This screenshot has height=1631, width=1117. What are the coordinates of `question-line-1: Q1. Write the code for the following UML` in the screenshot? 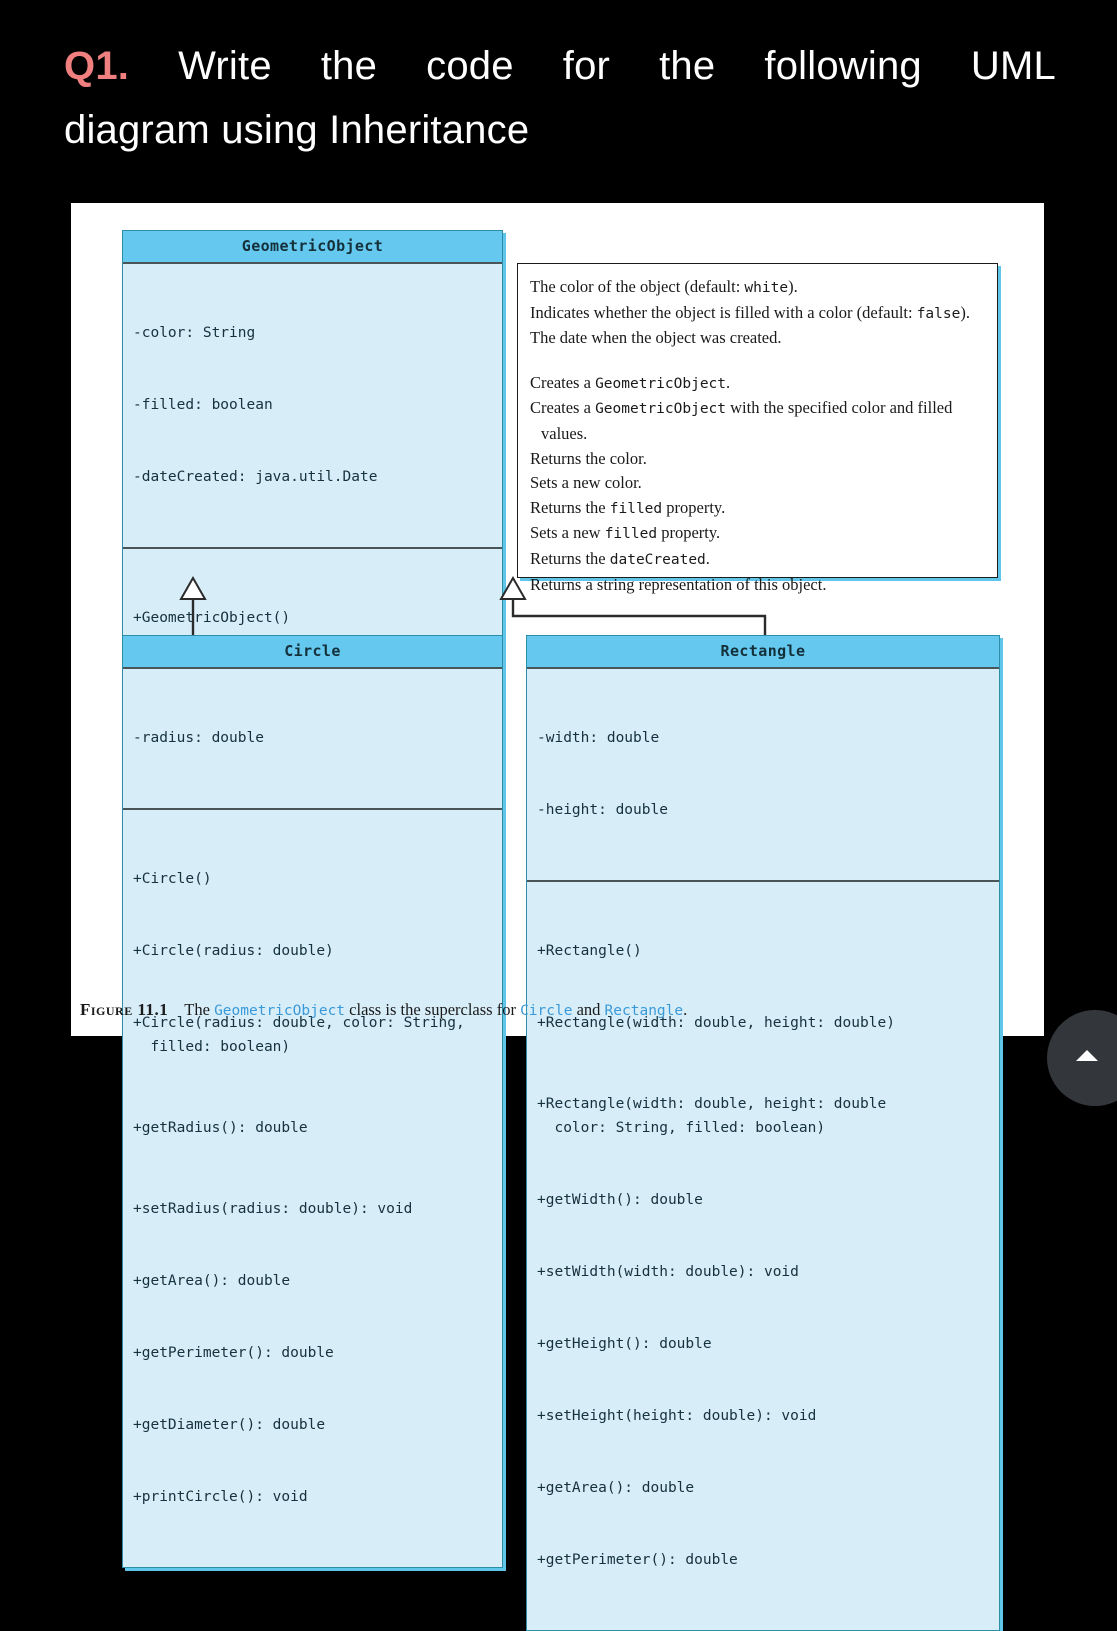 It's located at (560, 66).